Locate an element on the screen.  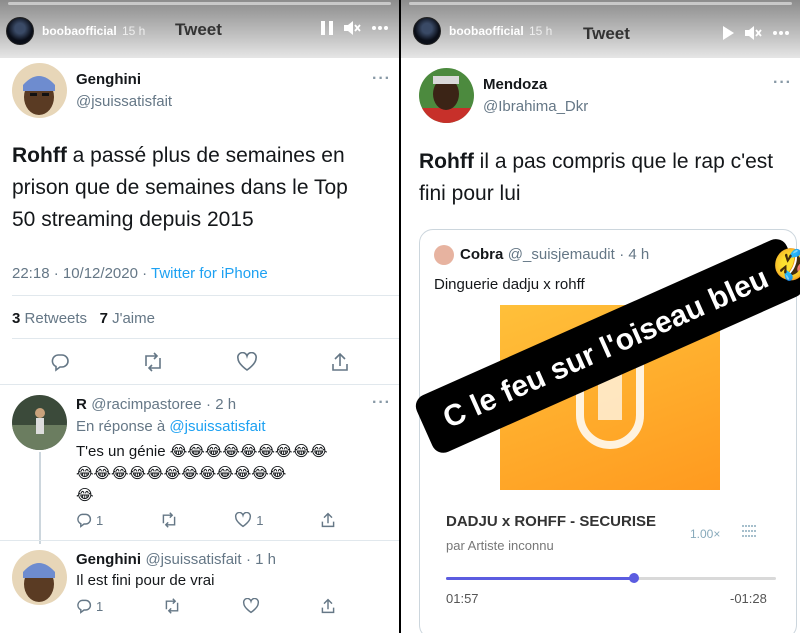
reply-icon is located at coordinates (60, 362).